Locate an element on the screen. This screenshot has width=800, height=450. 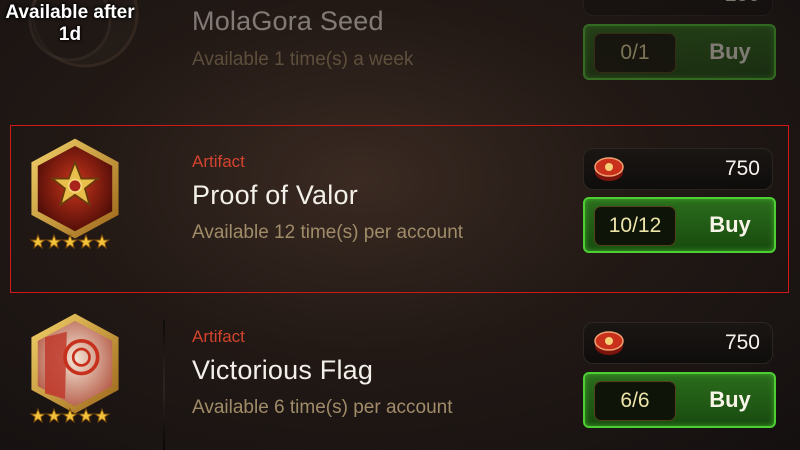
lock-timer-line1: Available after is located at coordinates (70, 12).